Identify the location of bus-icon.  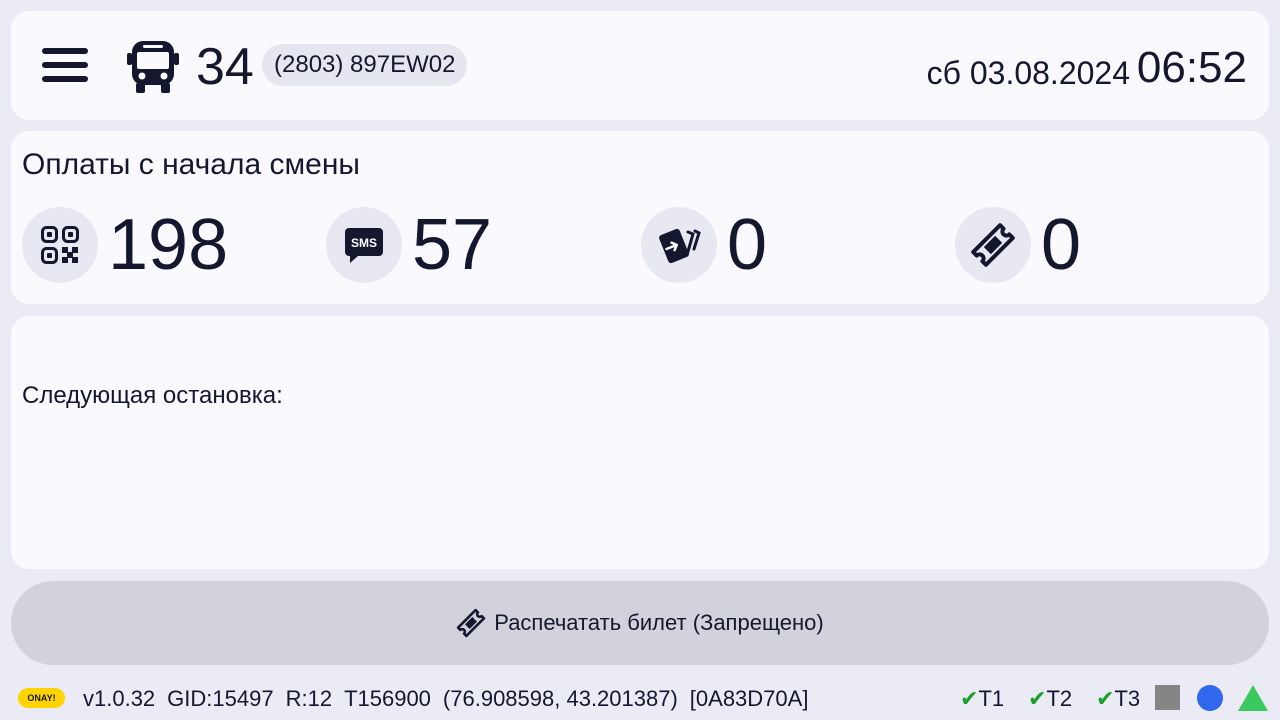
(153, 67).